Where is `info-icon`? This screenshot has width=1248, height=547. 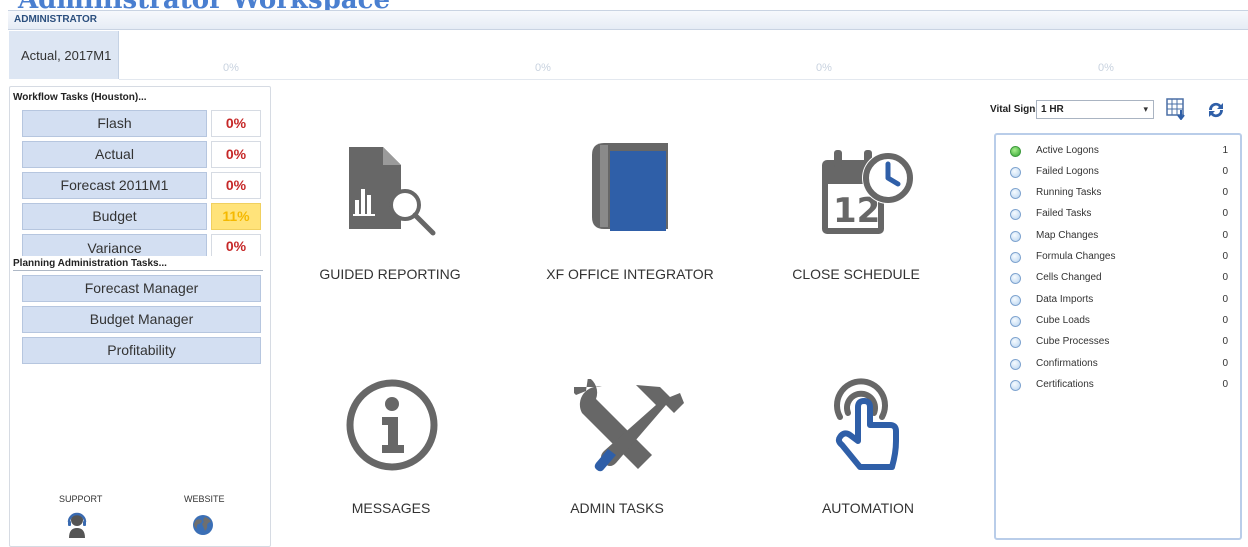 info-icon is located at coordinates (392, 427).